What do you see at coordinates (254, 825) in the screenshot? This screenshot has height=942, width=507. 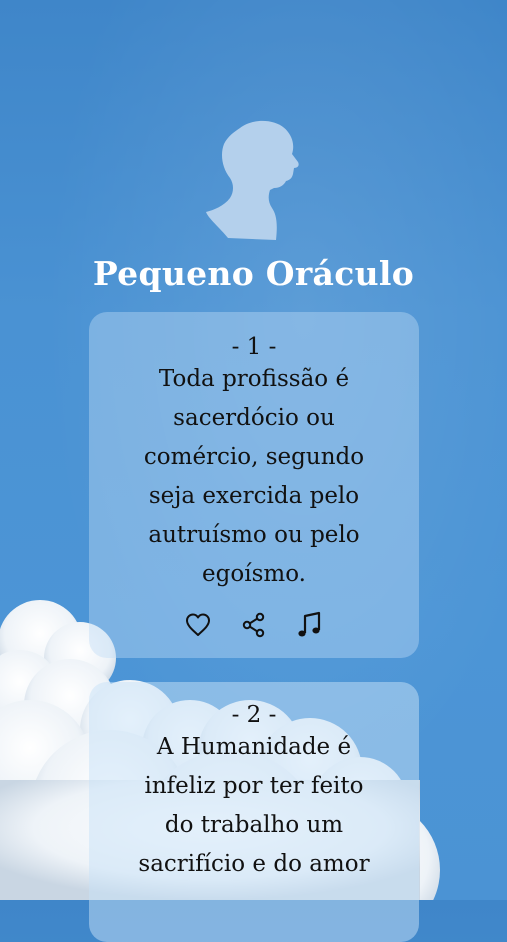 I see `quote-line: do trabalho um` at bounding box center [254, 825].